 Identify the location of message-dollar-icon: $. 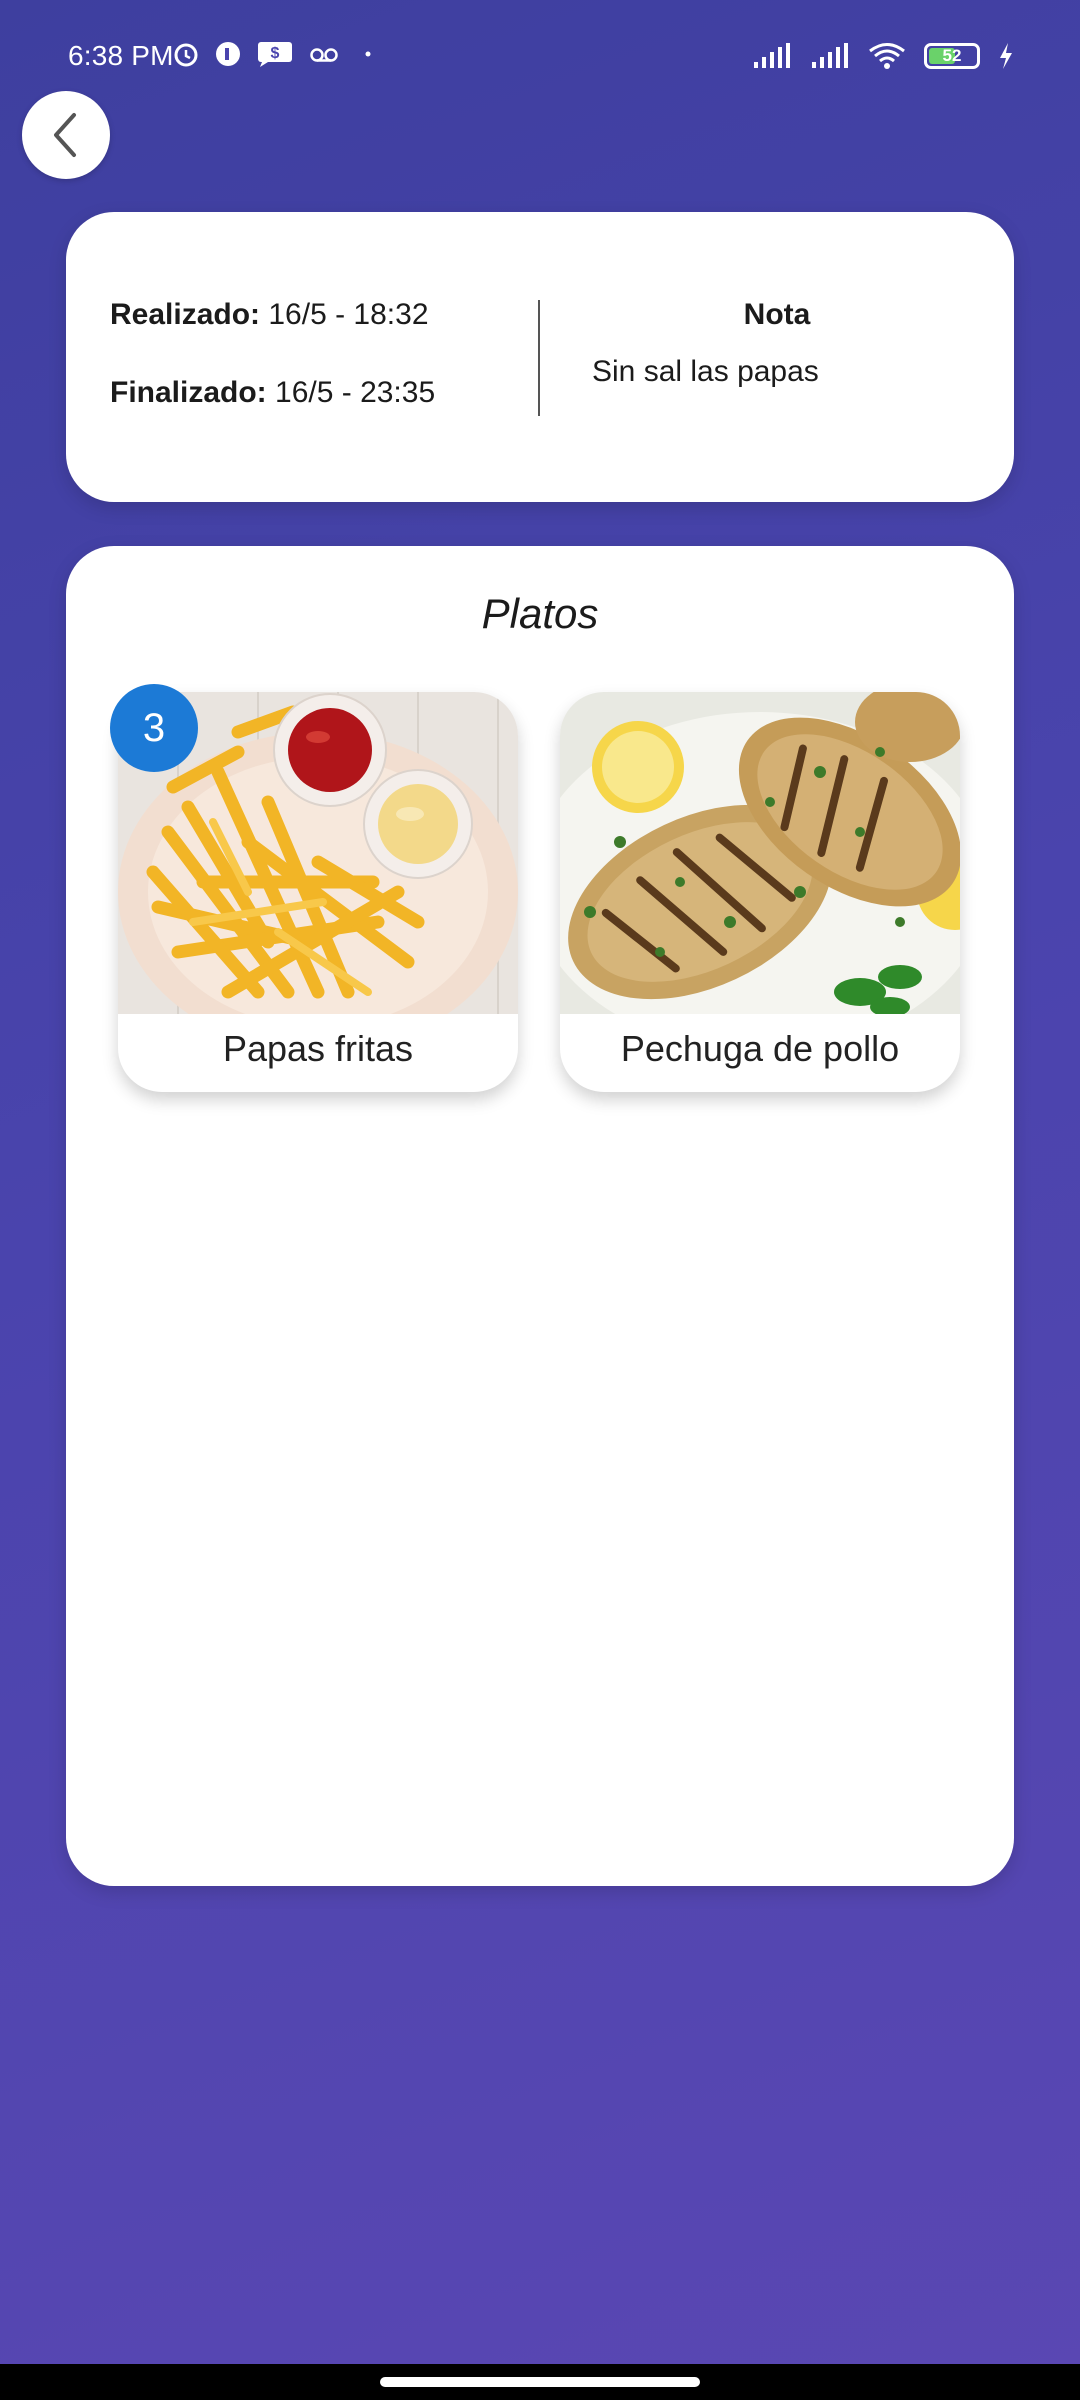
(275, 54).